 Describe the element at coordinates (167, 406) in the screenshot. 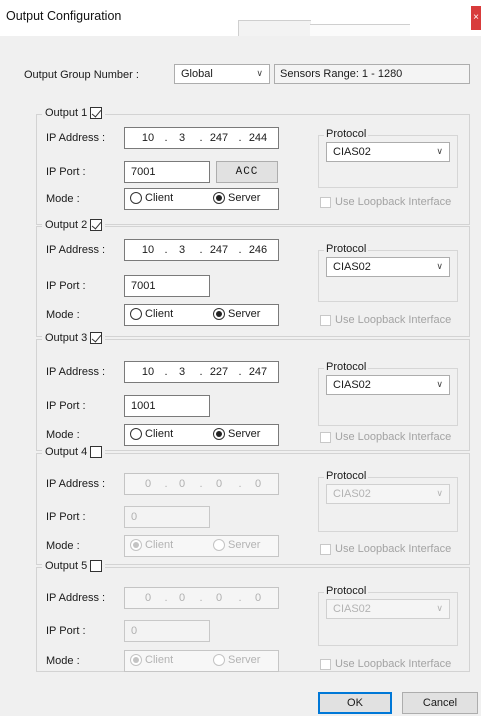

I see `ip-port-input: 1001` at that location.